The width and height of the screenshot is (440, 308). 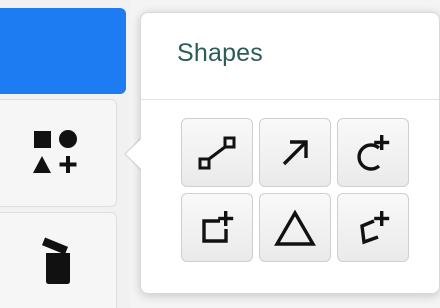 I want to click on add-rectangle-icon, so click(x=217, y=228).